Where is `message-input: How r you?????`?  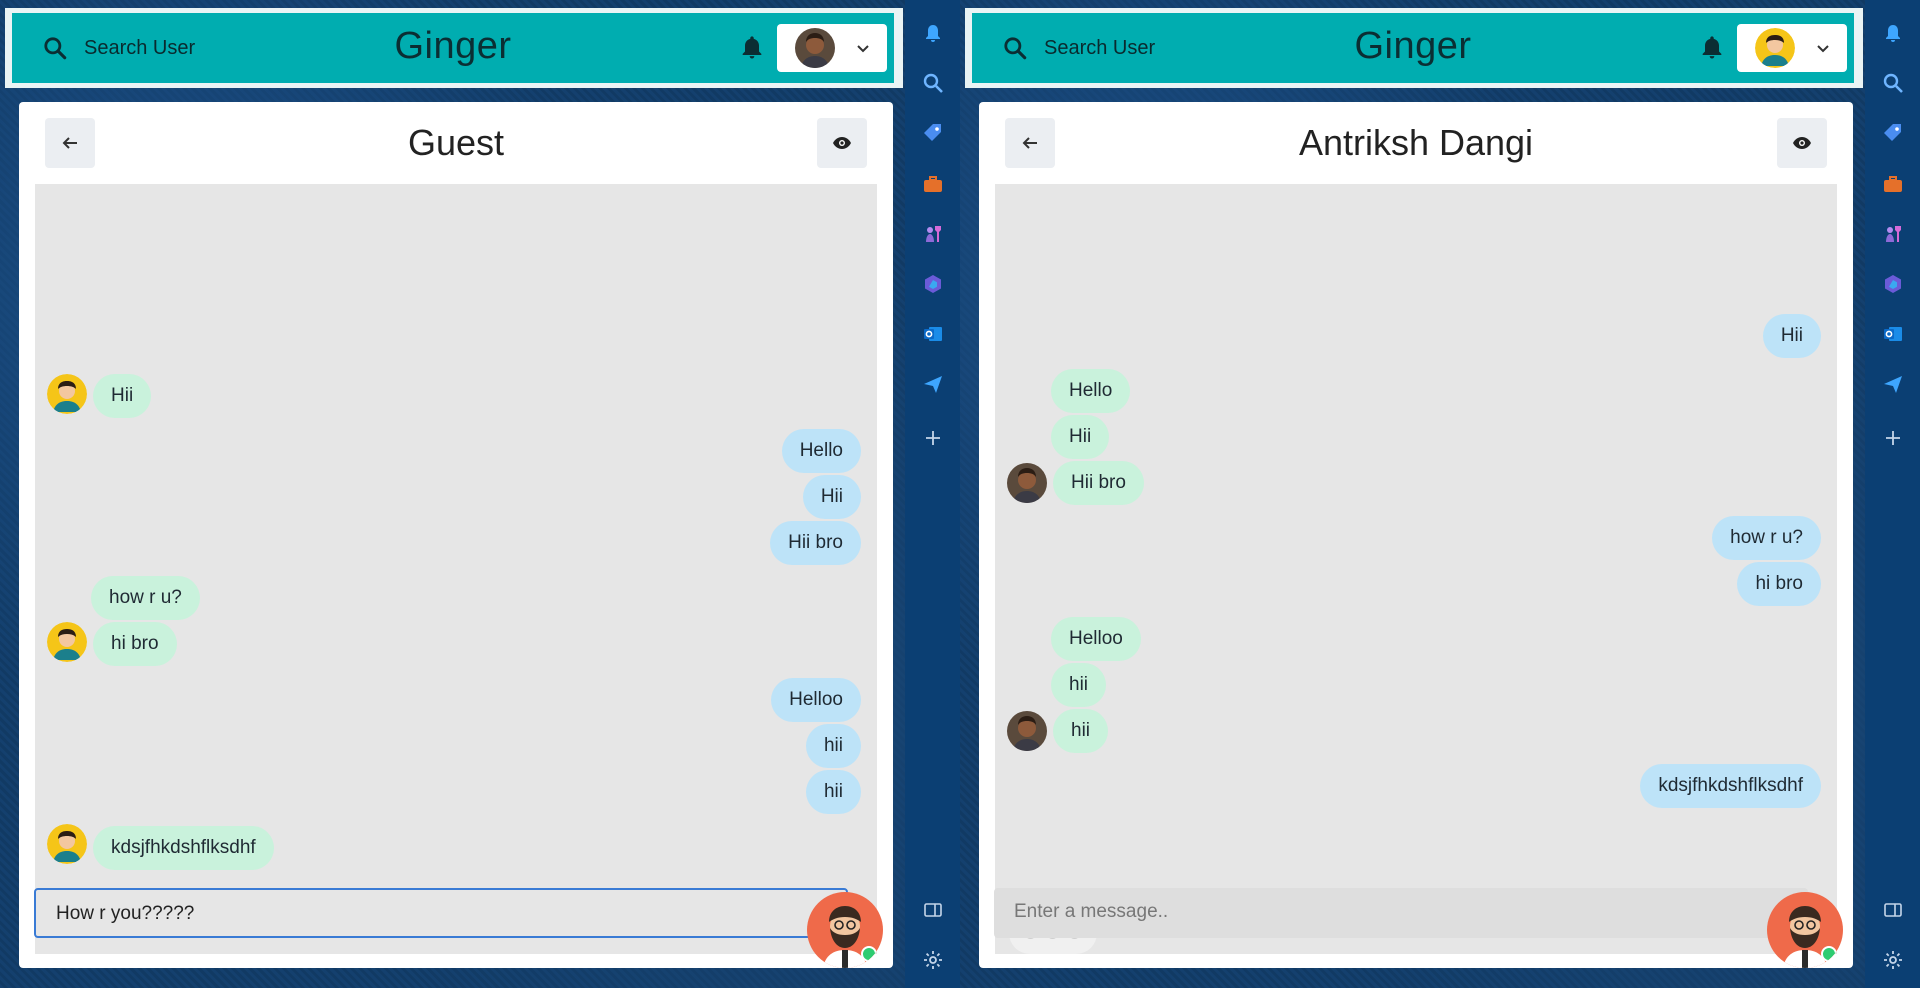
message-input: How r you????? is located at coordinates (441, 913).